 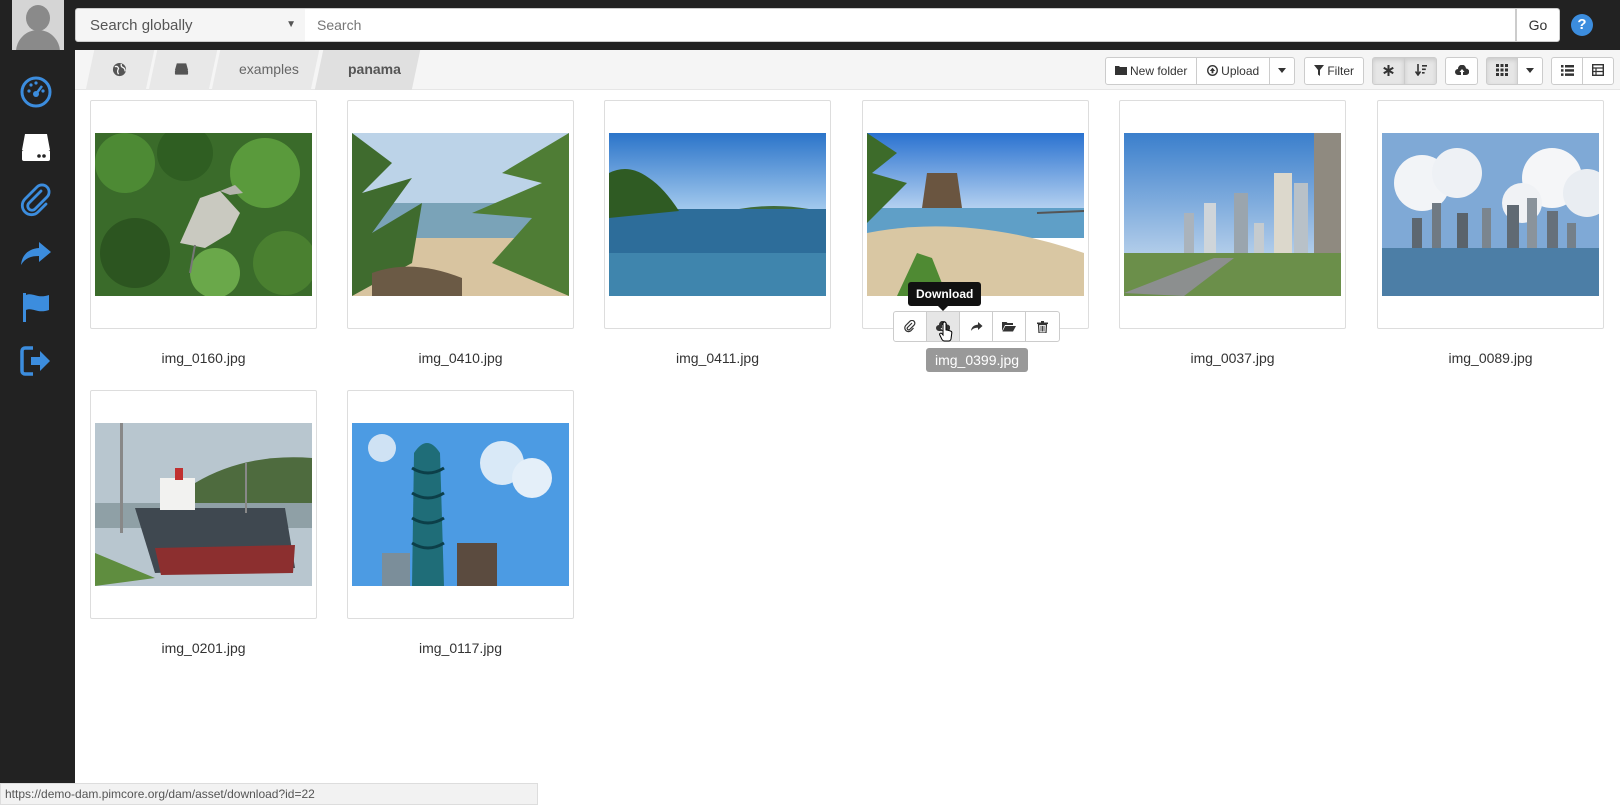 What do you see at coordinates (1158, 71) in the screenshot?
I see `new-folder-label: New folder` at bounding box center [1158, 71].